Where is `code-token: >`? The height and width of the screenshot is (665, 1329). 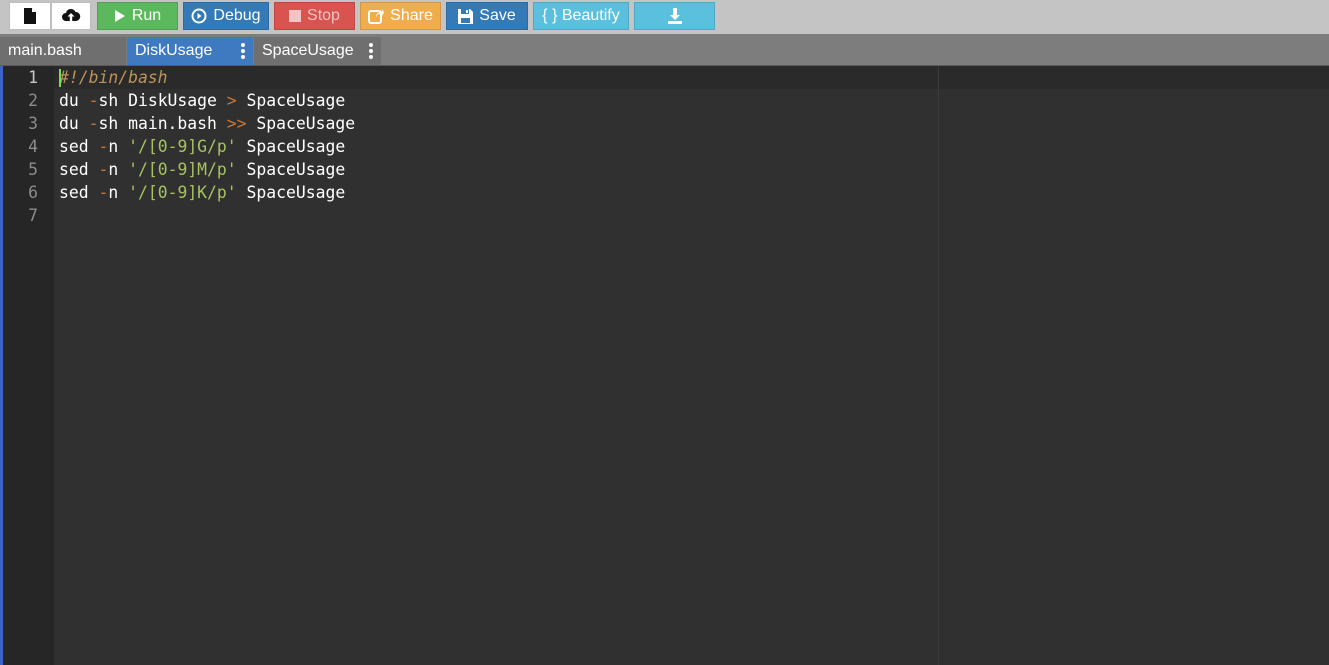
code-token: > is located at coordinates (231, 100).